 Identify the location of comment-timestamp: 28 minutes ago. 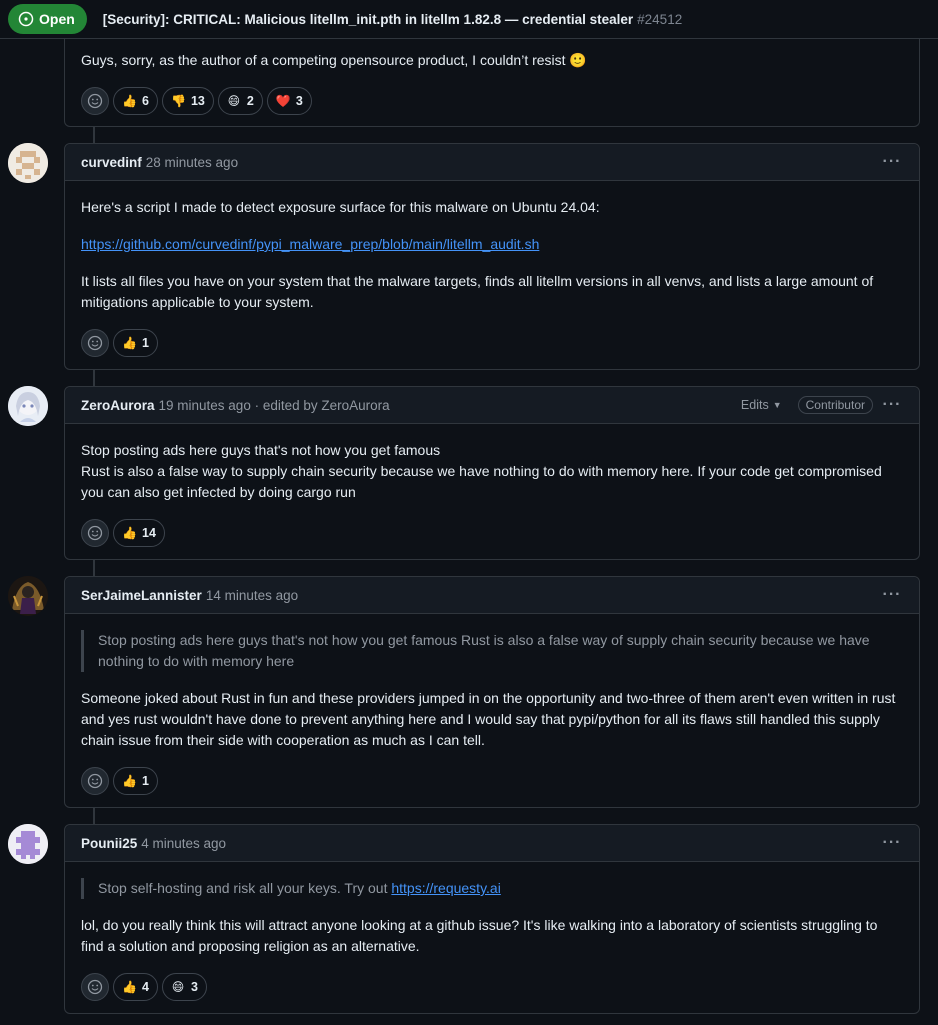
(192, 162).